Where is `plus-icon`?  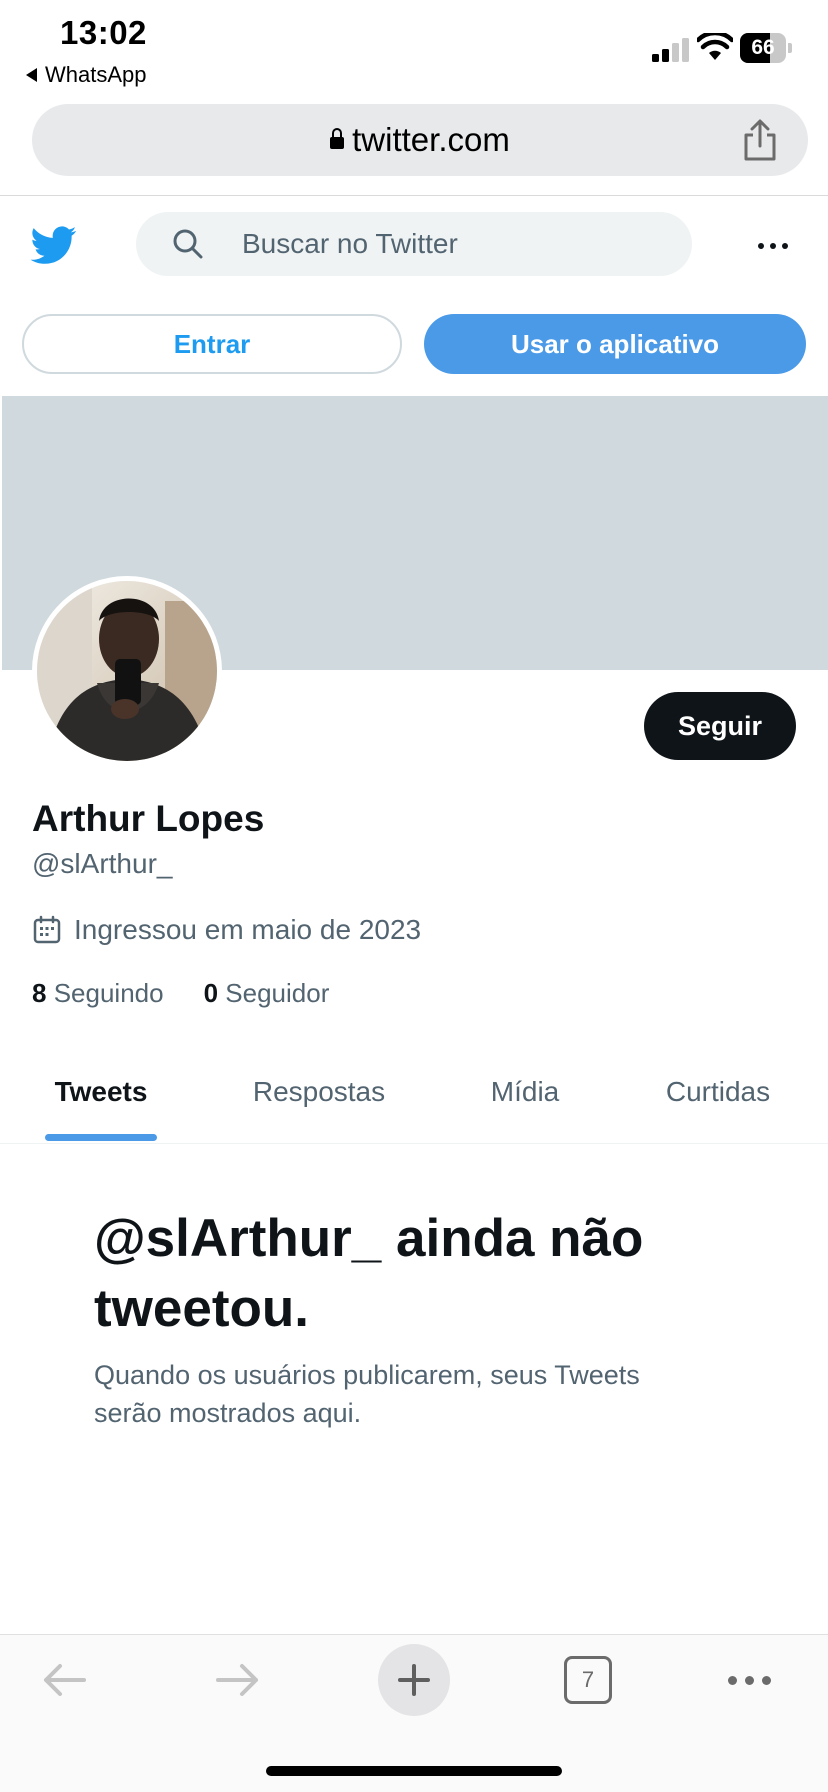 plus-icon is located at coordinates (414, 1680).